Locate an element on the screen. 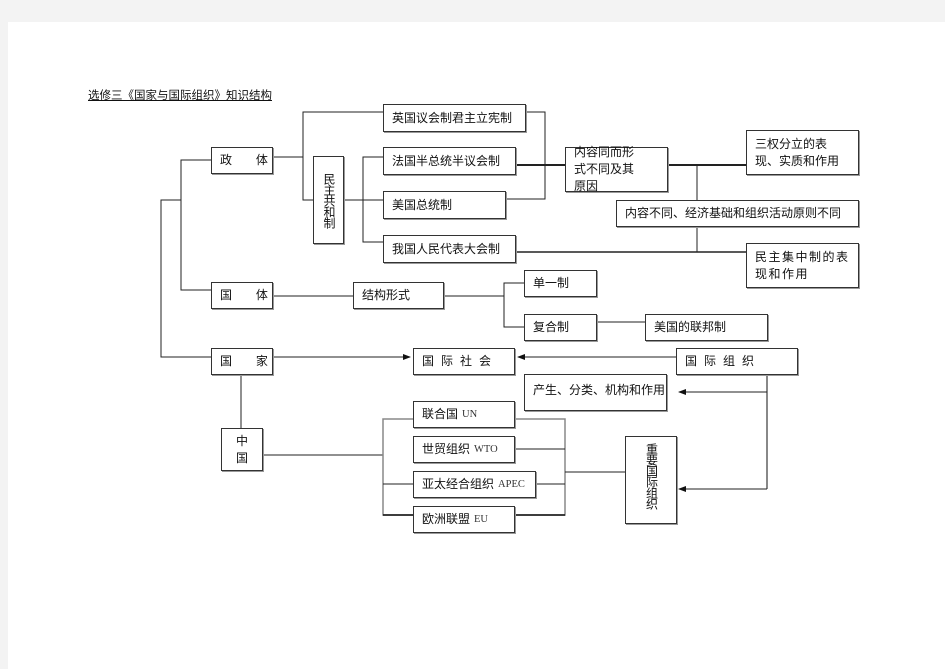  node-minzhu-gonghe: 民主共和制 is located at coordinates (328, 200).